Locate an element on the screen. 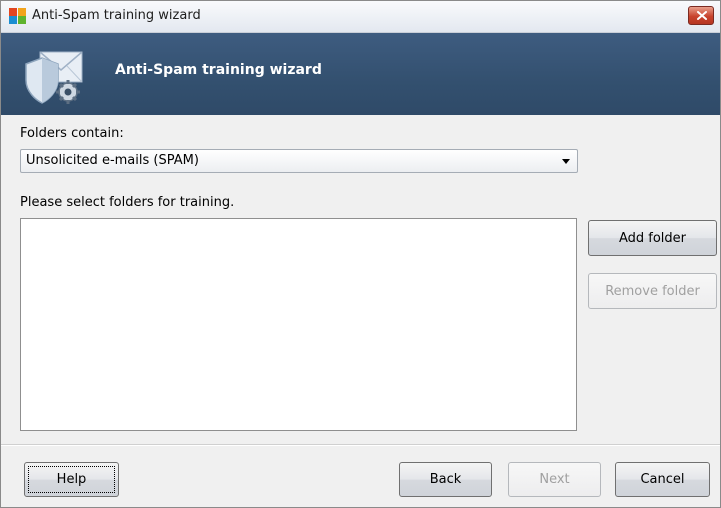 Image resolution: width=721 pixels, height=508 pixels. cancel-button: Cancel is located at coordinates (662, 479).